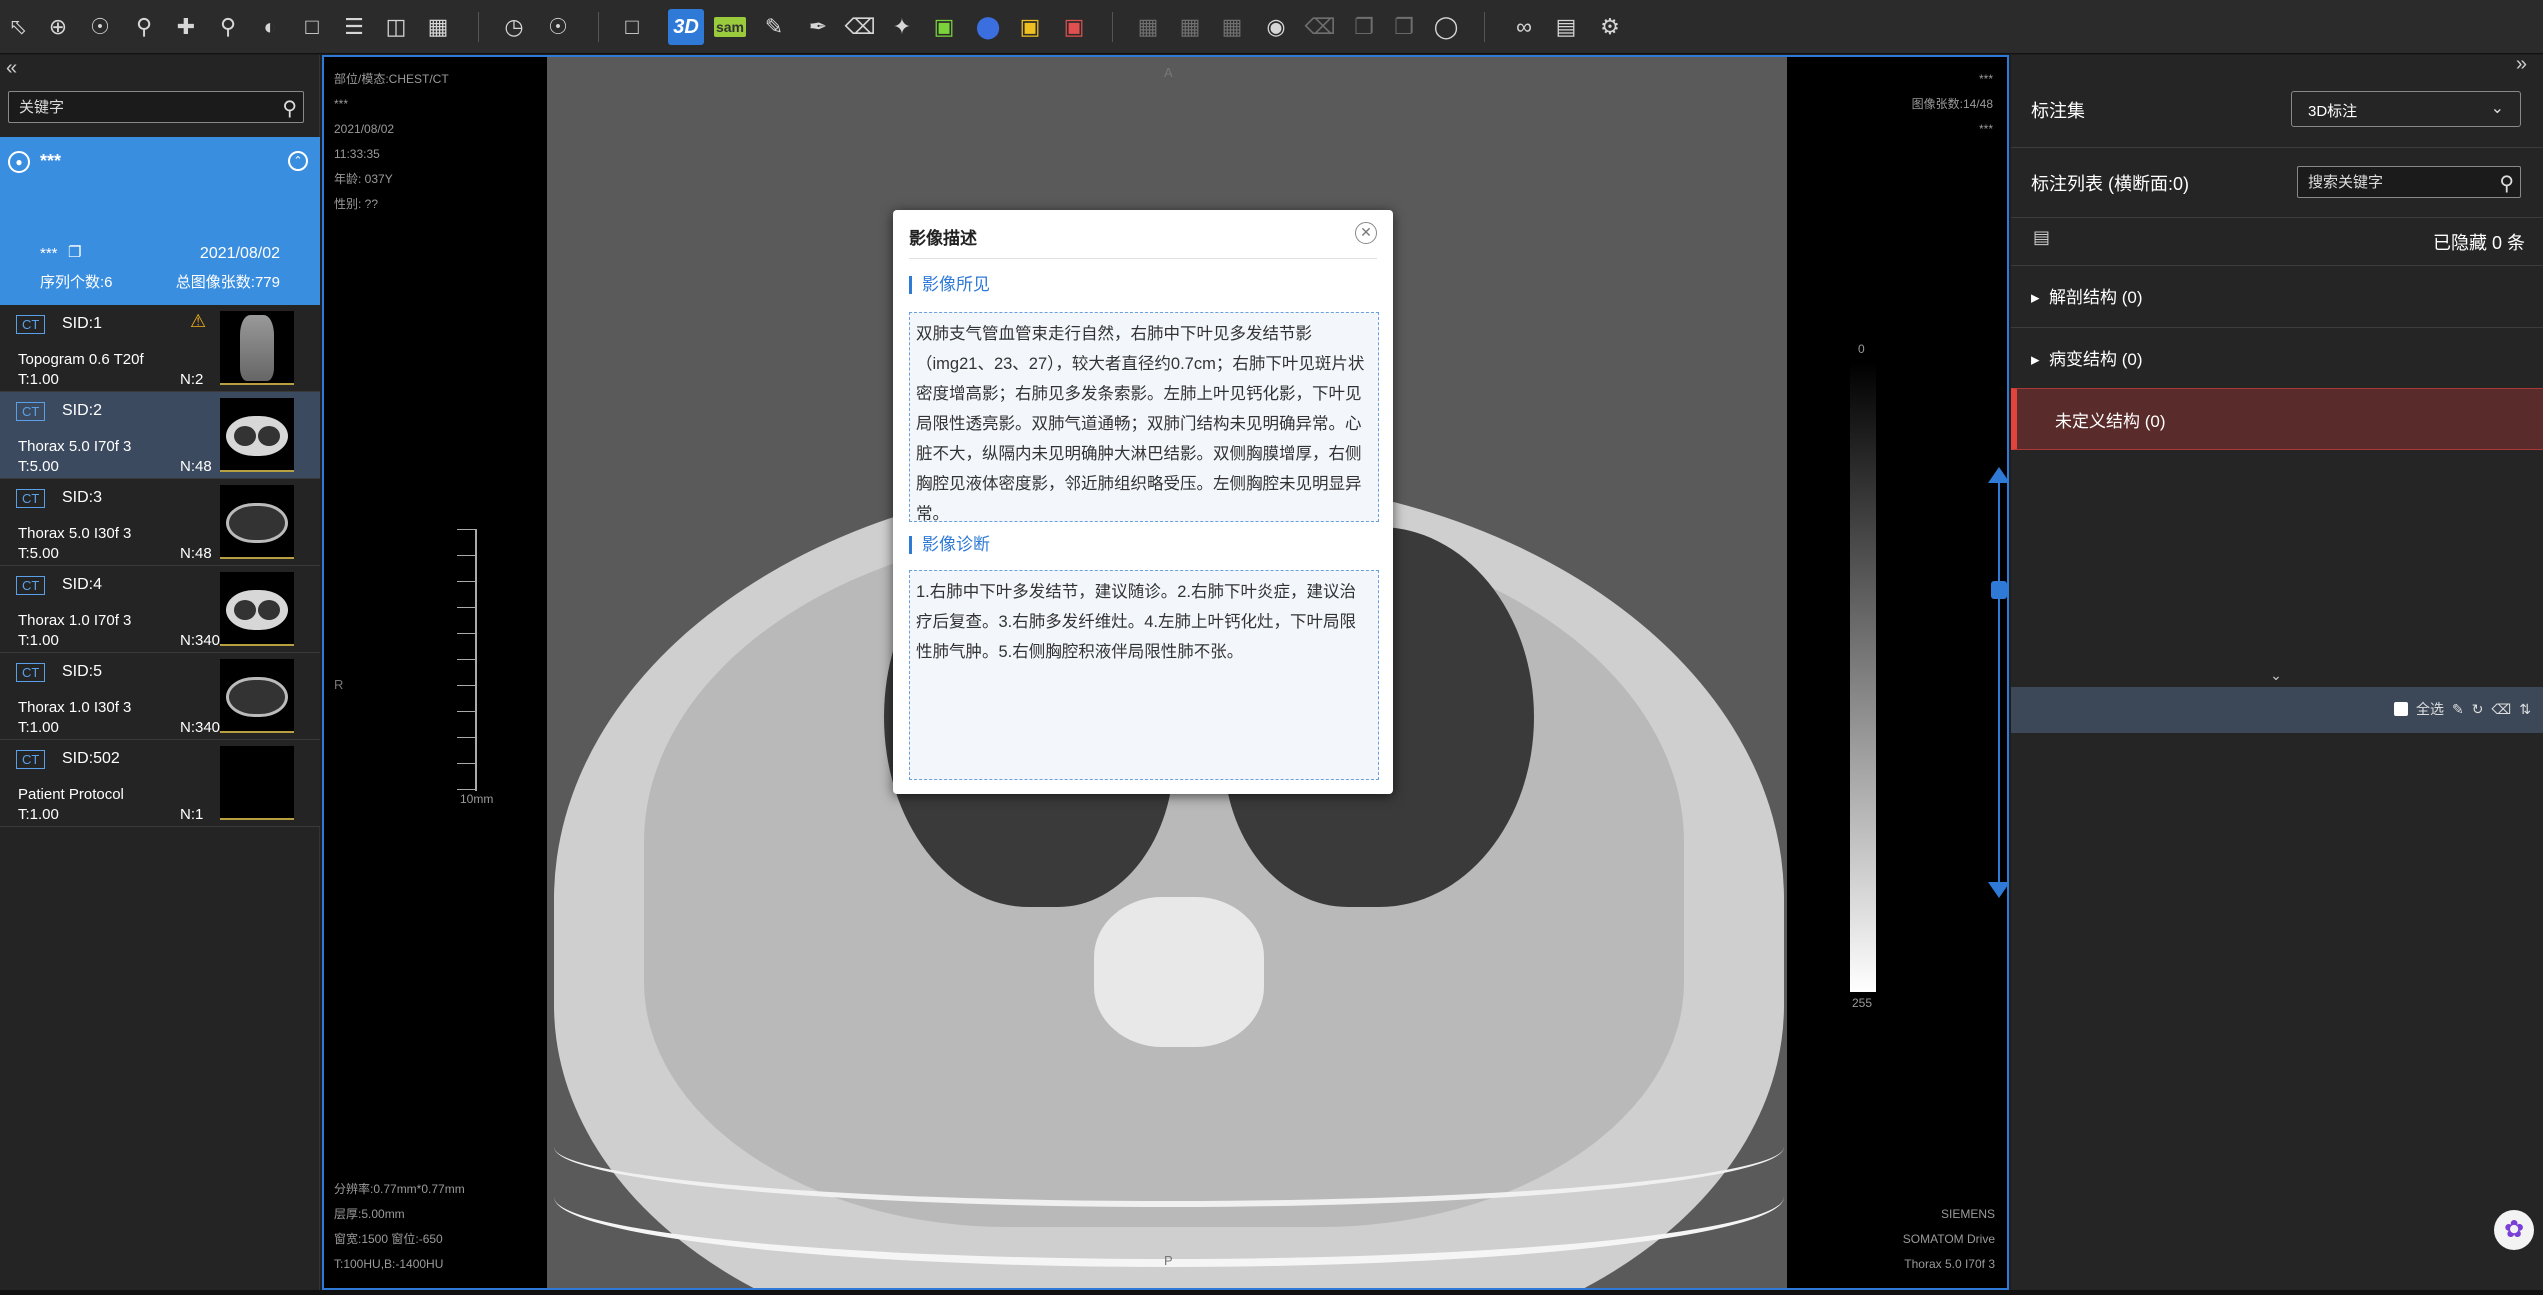 This screenshot has height=1295, width=2543. Describe the element at coordinates (18, 27) in the screenshot. I see `pointer-tool-icon: ⬁` at that location.